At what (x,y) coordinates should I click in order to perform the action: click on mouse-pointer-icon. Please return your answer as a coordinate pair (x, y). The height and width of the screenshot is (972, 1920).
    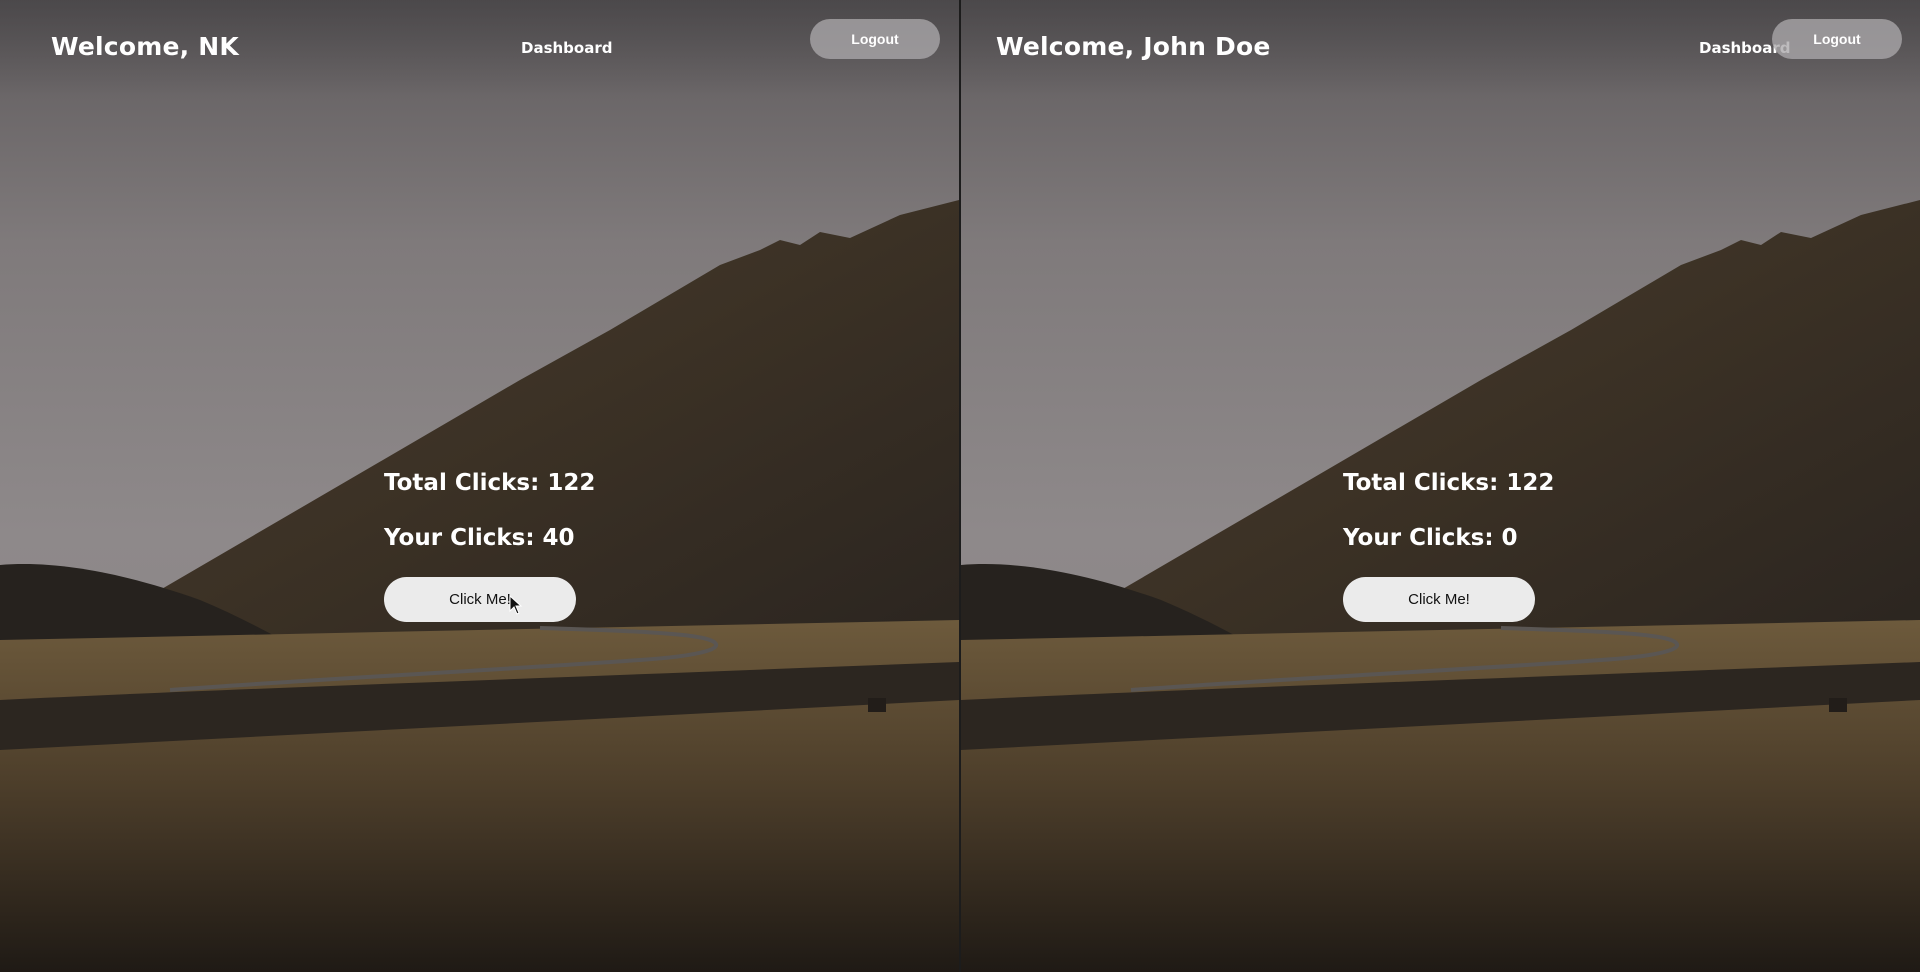
    Looking at the image, I should click on (516, 605).